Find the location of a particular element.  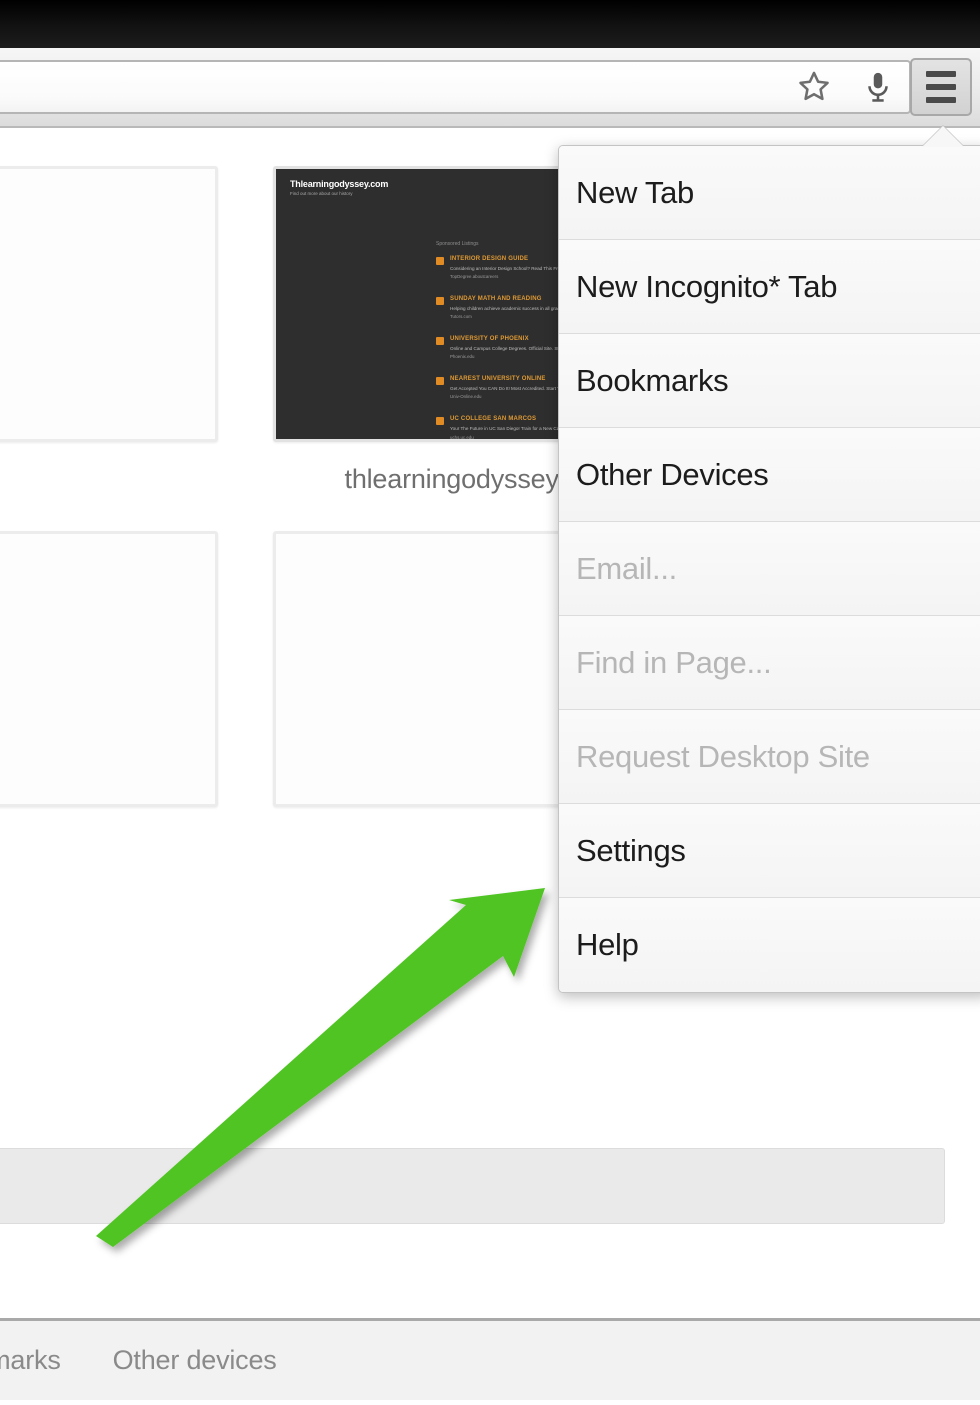

hamburger-menu-icon is located at coordinates (941, 87).